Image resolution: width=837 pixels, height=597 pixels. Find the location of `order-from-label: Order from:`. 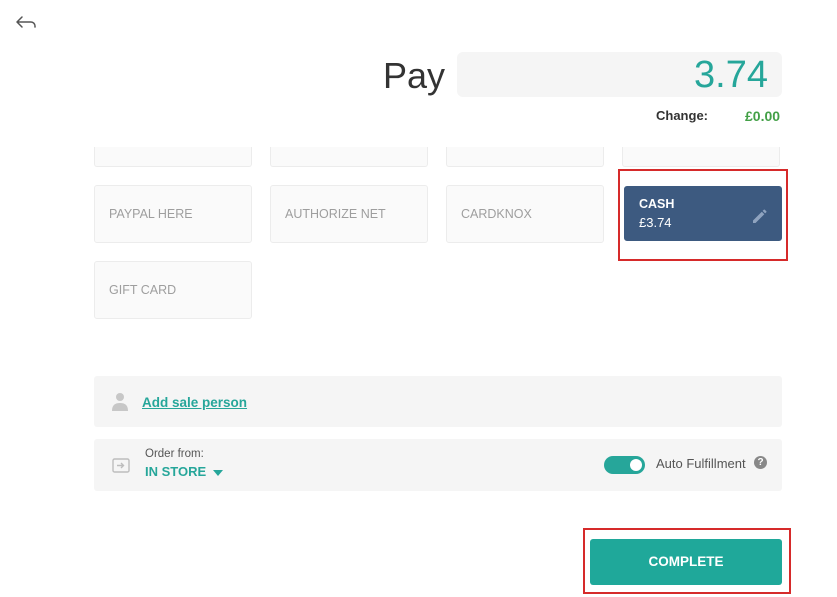

order-from-label: Order from: is located at coordinates (174, 454).